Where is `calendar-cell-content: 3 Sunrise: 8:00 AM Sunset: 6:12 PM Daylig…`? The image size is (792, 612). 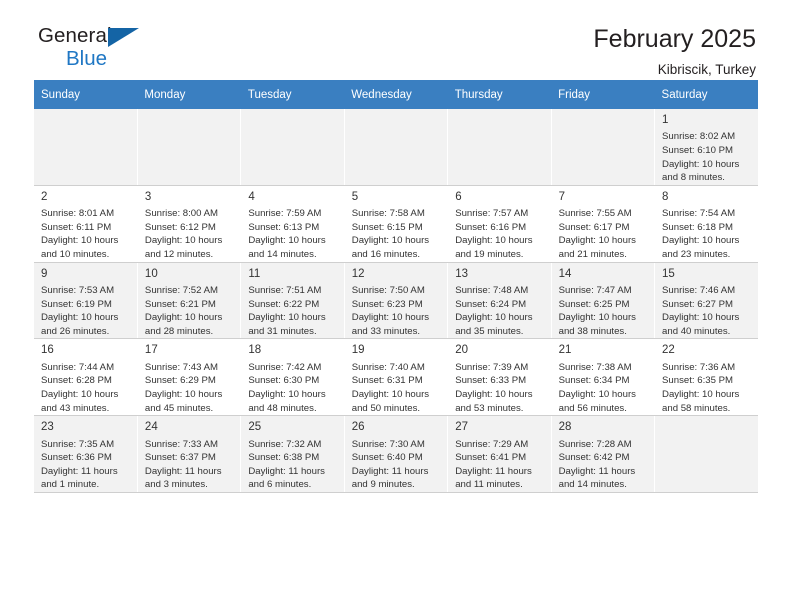 calendar-cell-content: 3 Sunrise: 8:00 AM Sunset: 6:12 PM Daylig… is located at coordinates (189, 224).